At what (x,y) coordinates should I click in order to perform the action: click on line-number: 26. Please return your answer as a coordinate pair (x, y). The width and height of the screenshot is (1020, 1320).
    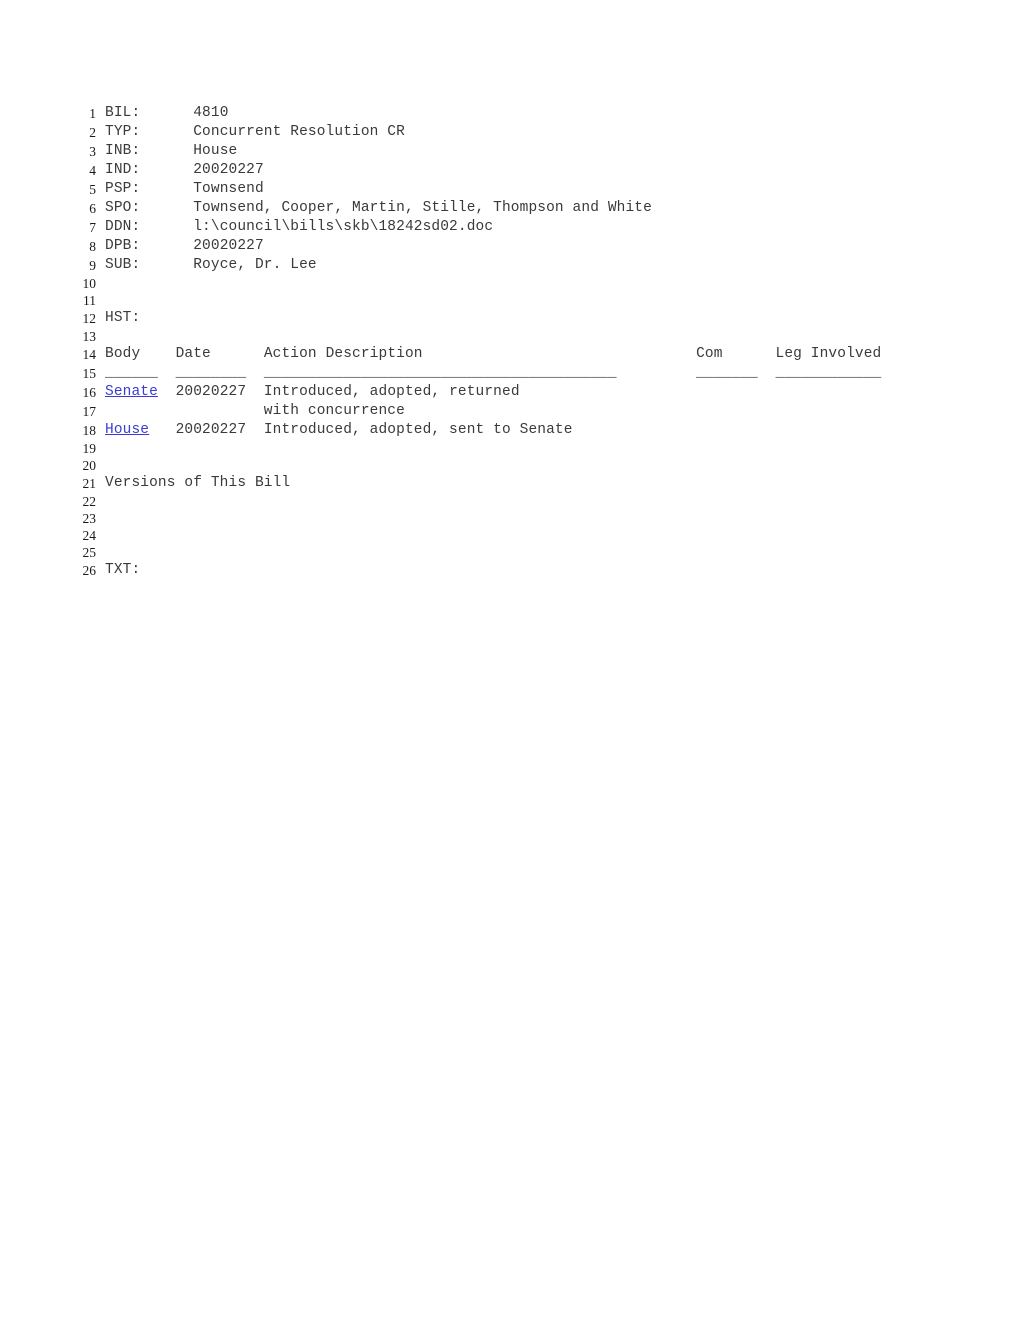
    Looking at the image, I should click on (89, 570).